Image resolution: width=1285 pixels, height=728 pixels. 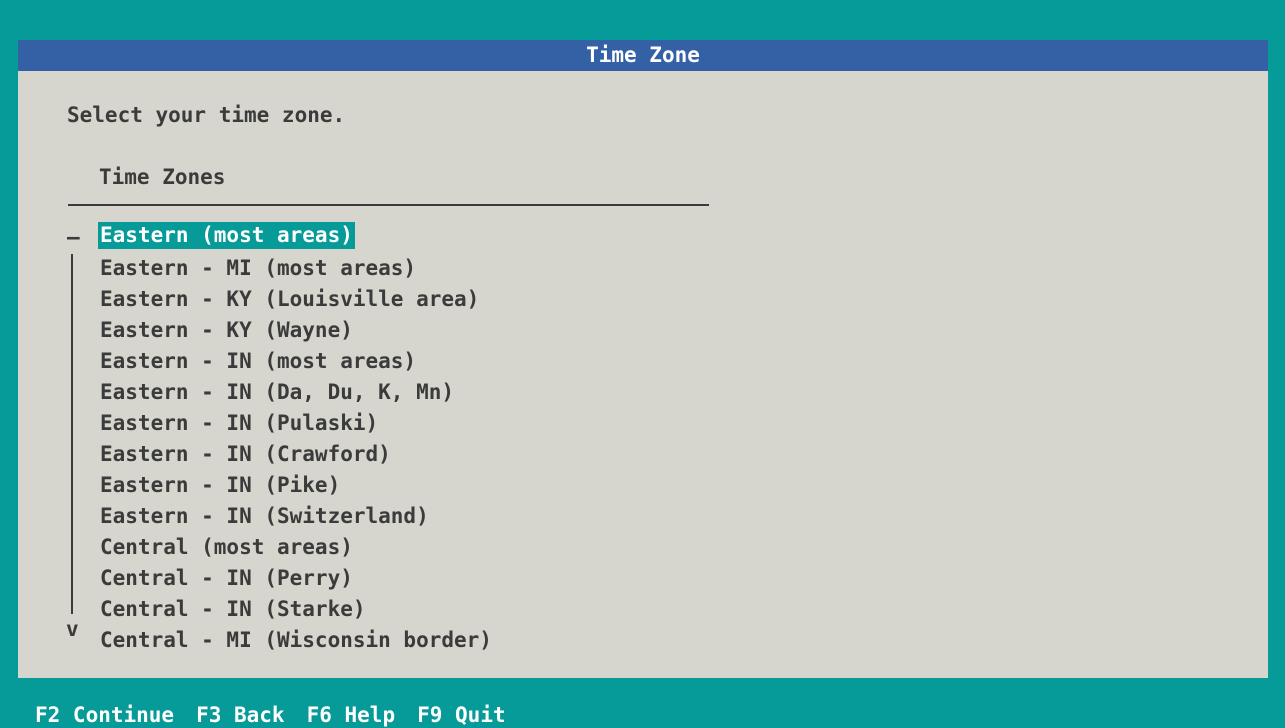 What do you see at coordinates (226, 235) in the screenshot?
I see `timezone-option-selected: Eastern (most areas)` at bounding box center [226, 235].